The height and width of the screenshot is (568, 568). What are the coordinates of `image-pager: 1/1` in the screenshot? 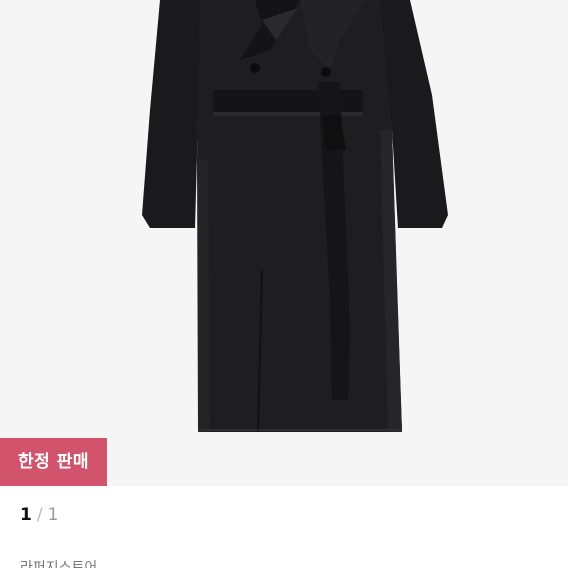 It's located at (39, 515).